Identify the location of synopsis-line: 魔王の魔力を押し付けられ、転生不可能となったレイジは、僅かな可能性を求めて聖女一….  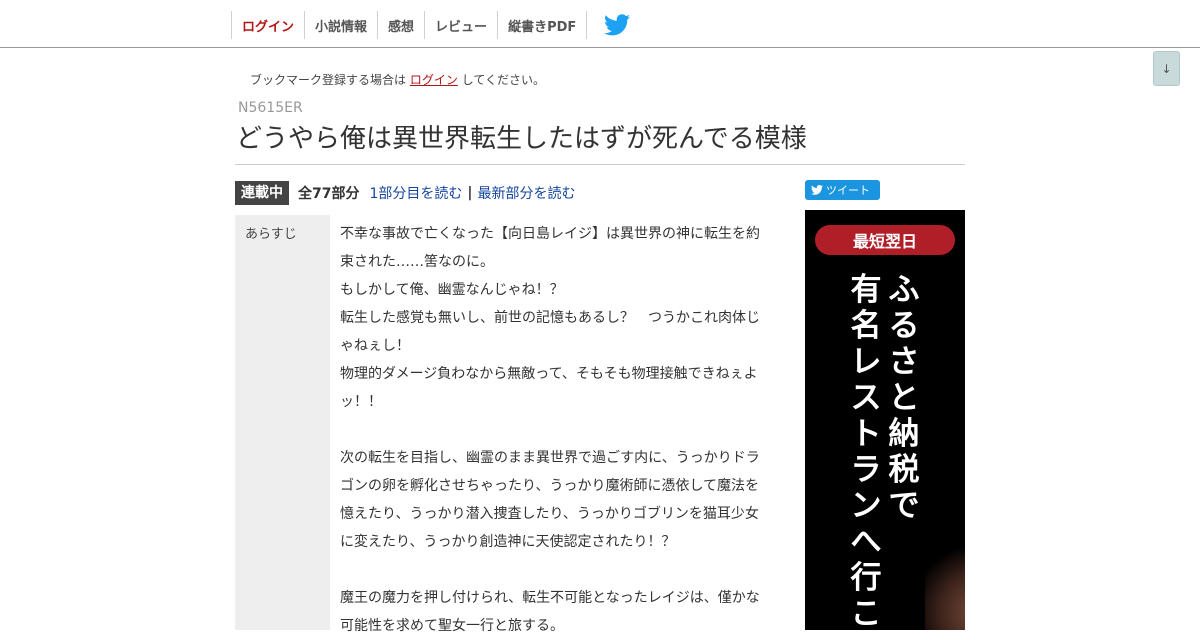
(550, 612).